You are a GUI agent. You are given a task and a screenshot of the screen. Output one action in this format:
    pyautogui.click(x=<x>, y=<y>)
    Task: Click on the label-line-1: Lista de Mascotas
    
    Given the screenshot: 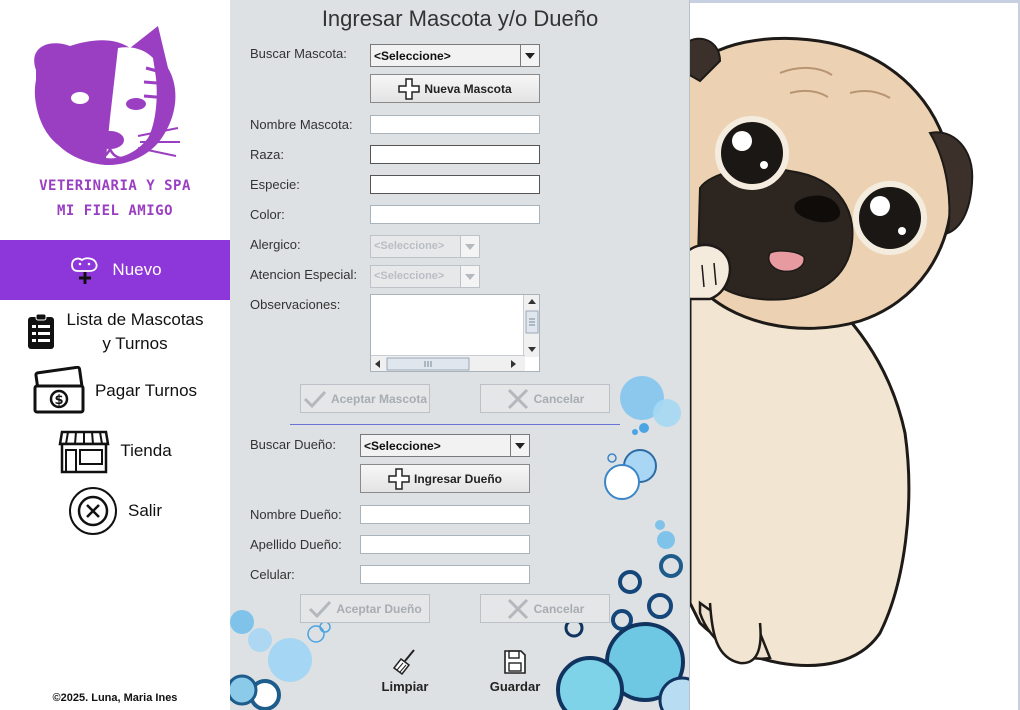 What is the action you would take?
    pyautogui.click(x=135, y=319)
    